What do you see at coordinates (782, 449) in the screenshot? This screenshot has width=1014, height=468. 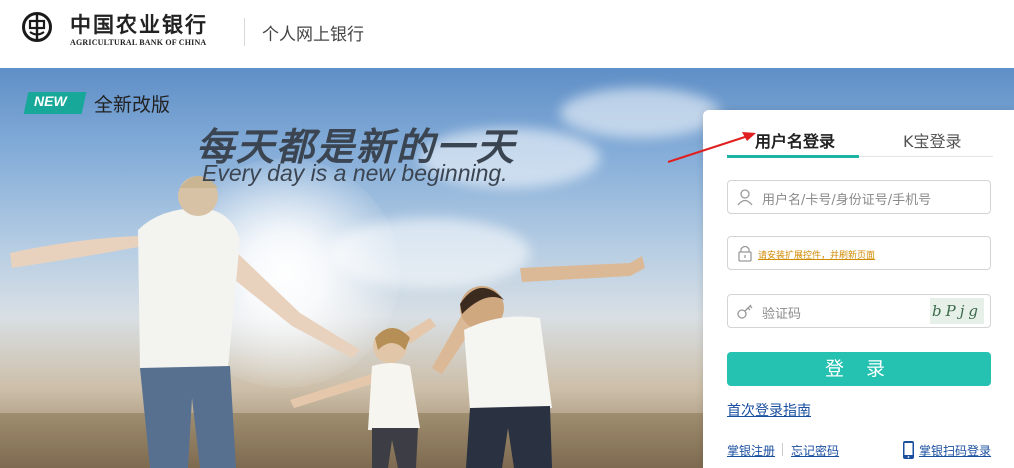 I see `link-separator` at bounding box center [782, 449].